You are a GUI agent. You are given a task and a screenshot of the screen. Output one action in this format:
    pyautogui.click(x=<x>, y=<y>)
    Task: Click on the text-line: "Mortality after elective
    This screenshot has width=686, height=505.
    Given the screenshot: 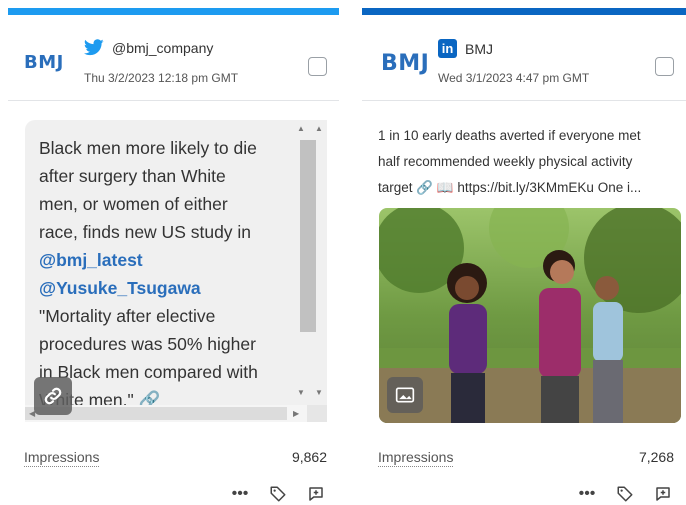 What is the action you would take?
    pyautogui.click(x=127, y=316)
    